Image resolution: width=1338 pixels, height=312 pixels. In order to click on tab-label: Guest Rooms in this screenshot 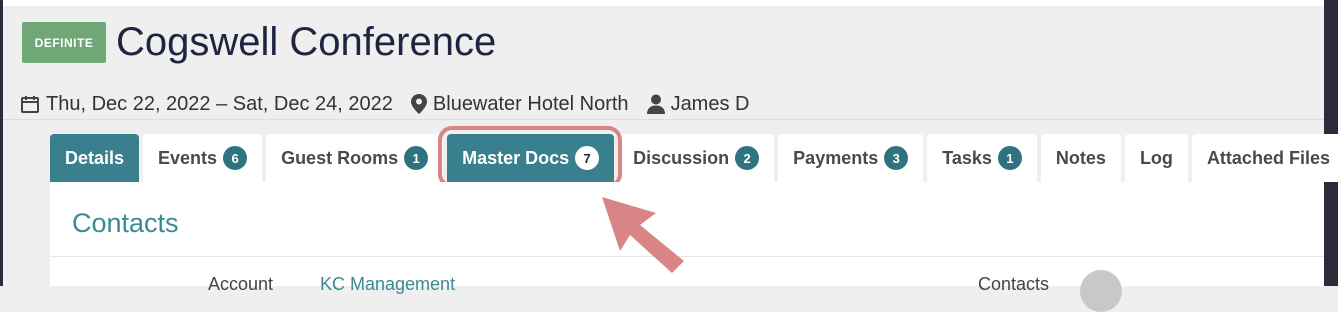, I will do `click(340, 157)`.